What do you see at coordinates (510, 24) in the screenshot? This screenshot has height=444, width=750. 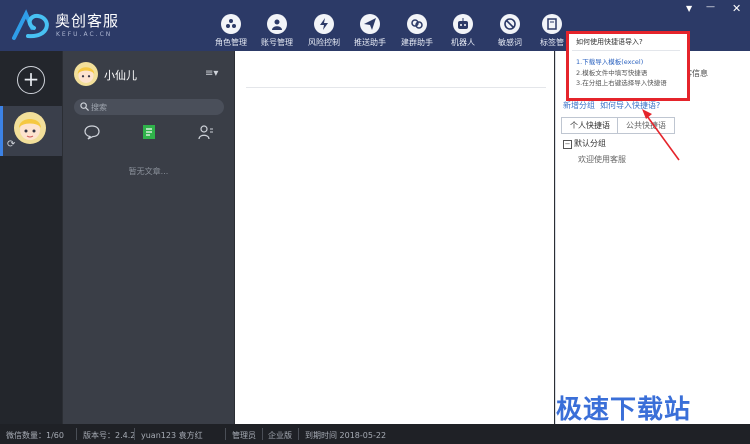 I see `forbidden-icon` at bounding box center [510, 24].